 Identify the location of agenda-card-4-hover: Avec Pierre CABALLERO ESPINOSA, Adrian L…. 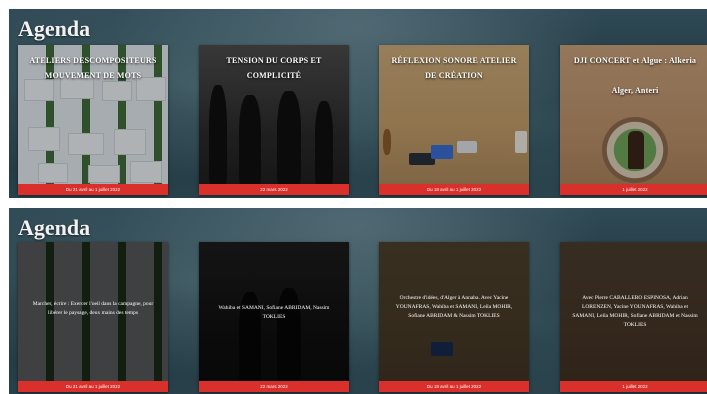
(633, 317).